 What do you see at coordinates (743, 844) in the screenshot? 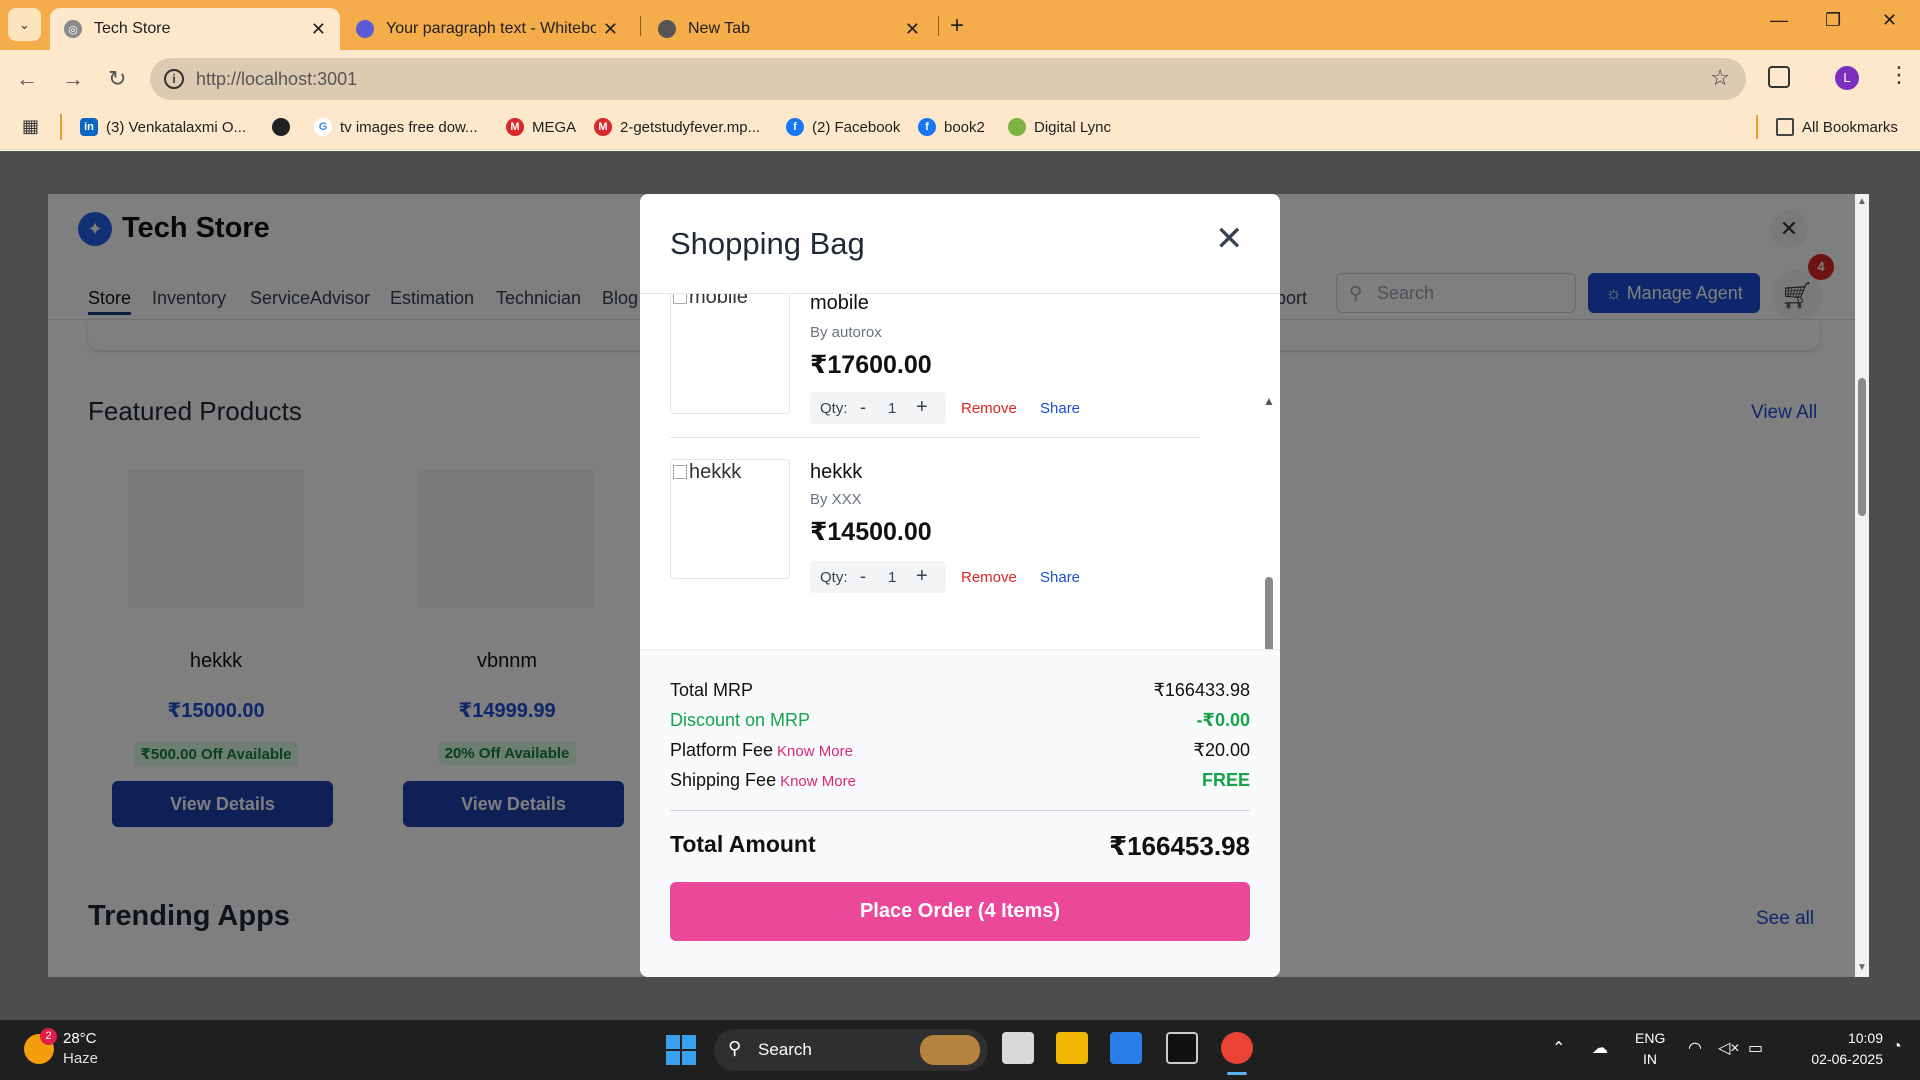
I see `total-amount-label: Total Amount` at bounding box center [743, 844].